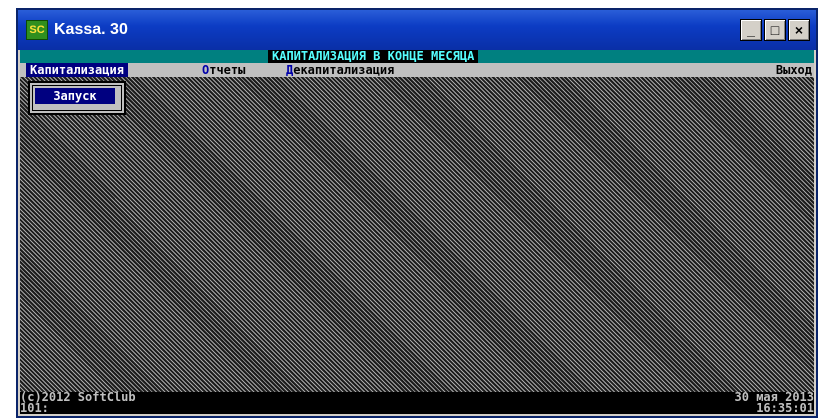  Describe the element at coordinates (227, 70) in the screenshot. I see `menu-item-label: тчеты` at that location.